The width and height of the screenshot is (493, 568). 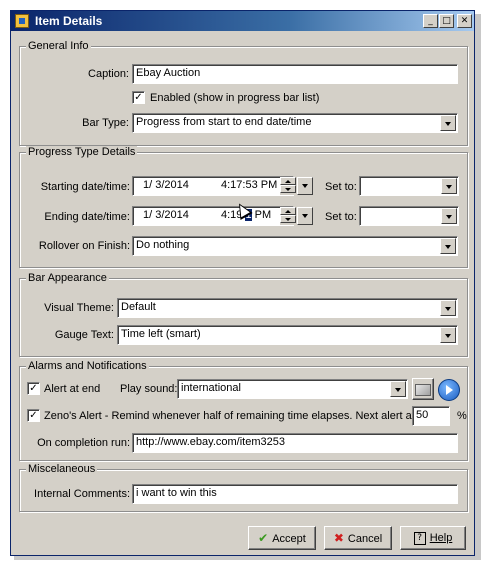 I want to click on alert-end-label: Alert at end, so click(x=72, y=389).